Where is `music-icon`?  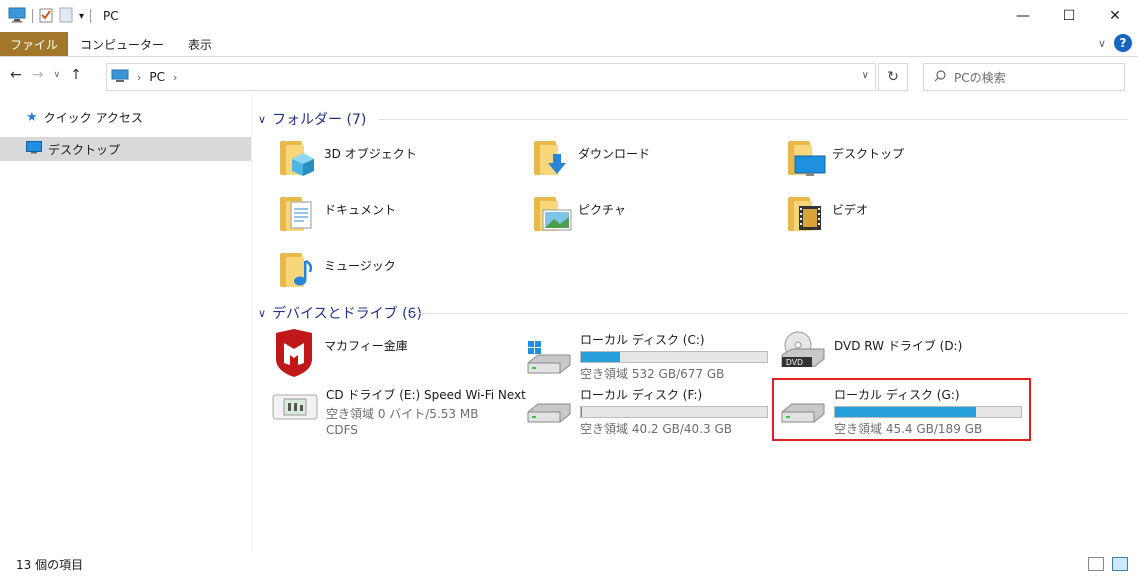 music-icon is located at coordinates (298, 269).